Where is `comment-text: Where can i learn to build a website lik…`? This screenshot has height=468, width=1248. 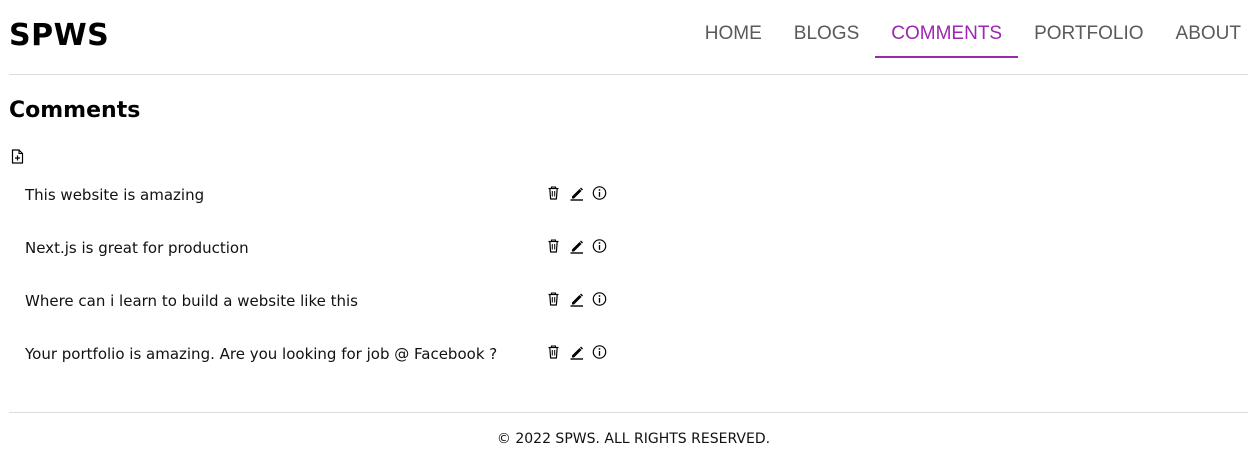
comment-text: Where can i learn to build a website lik… is located at coordinates (191, 301).